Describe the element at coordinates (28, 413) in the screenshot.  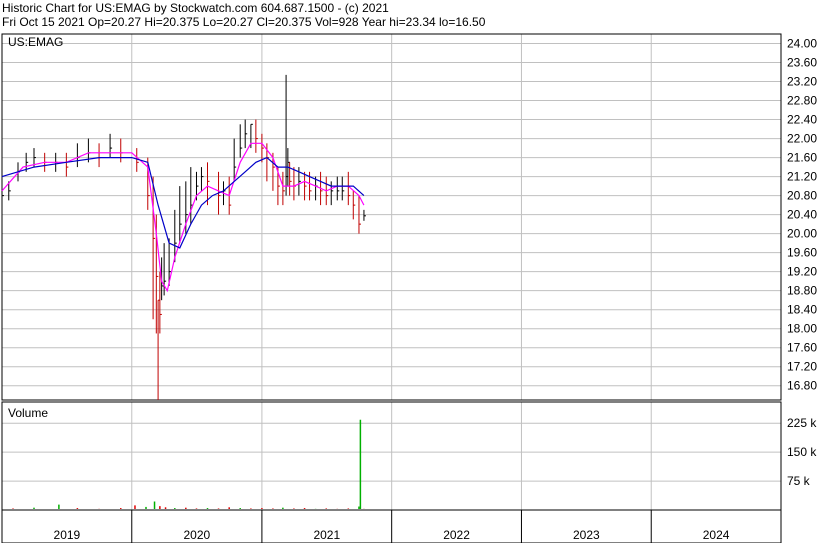
I see `volume-panel-title: Volume` at that location.